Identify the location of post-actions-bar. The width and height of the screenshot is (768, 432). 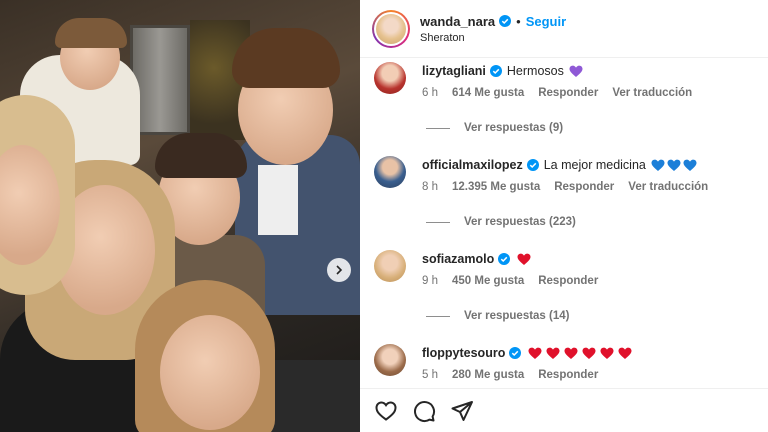
(564, 410).